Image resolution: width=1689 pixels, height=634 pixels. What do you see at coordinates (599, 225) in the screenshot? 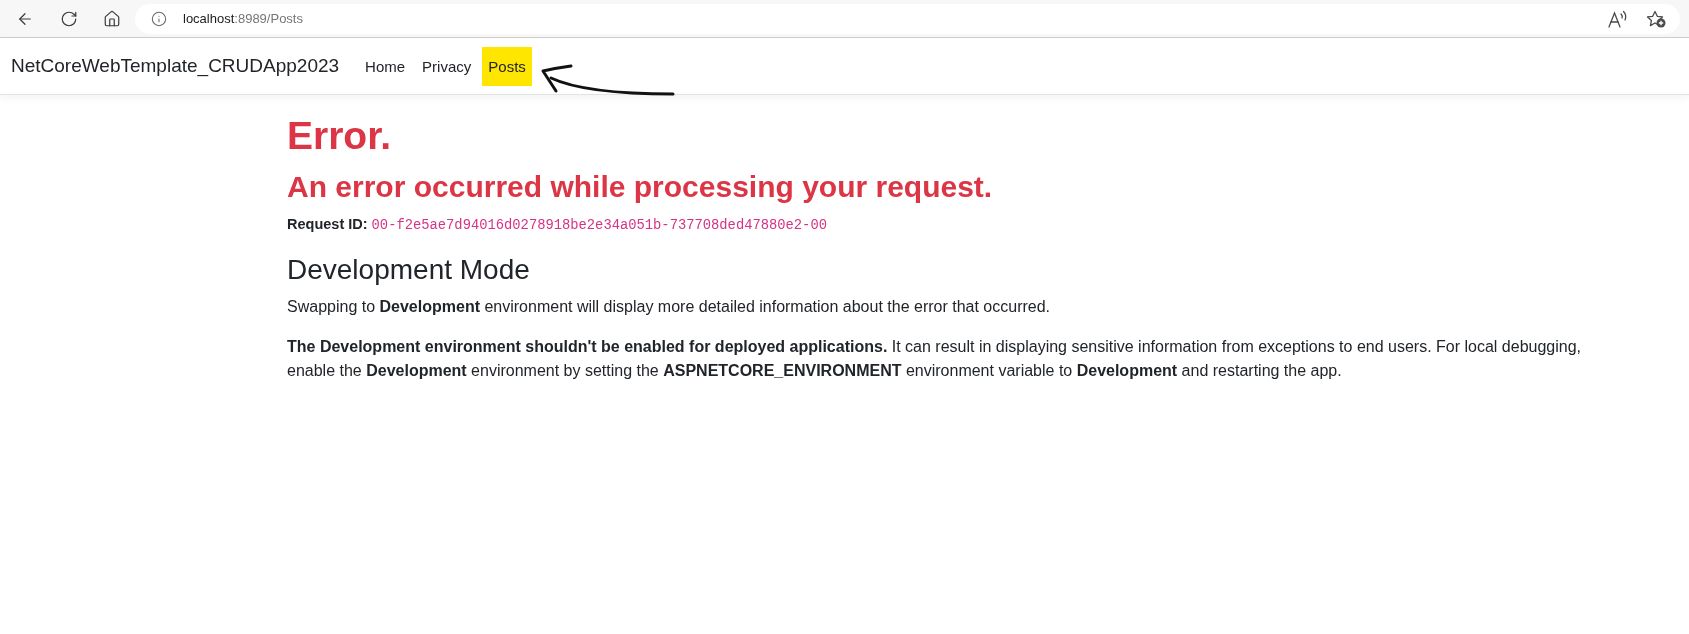
I see `request-id-code: 00-f2e5ae7d94016d0278918be2e34a051b-737708ded47880e2-00` at bounding box center [599, 225].